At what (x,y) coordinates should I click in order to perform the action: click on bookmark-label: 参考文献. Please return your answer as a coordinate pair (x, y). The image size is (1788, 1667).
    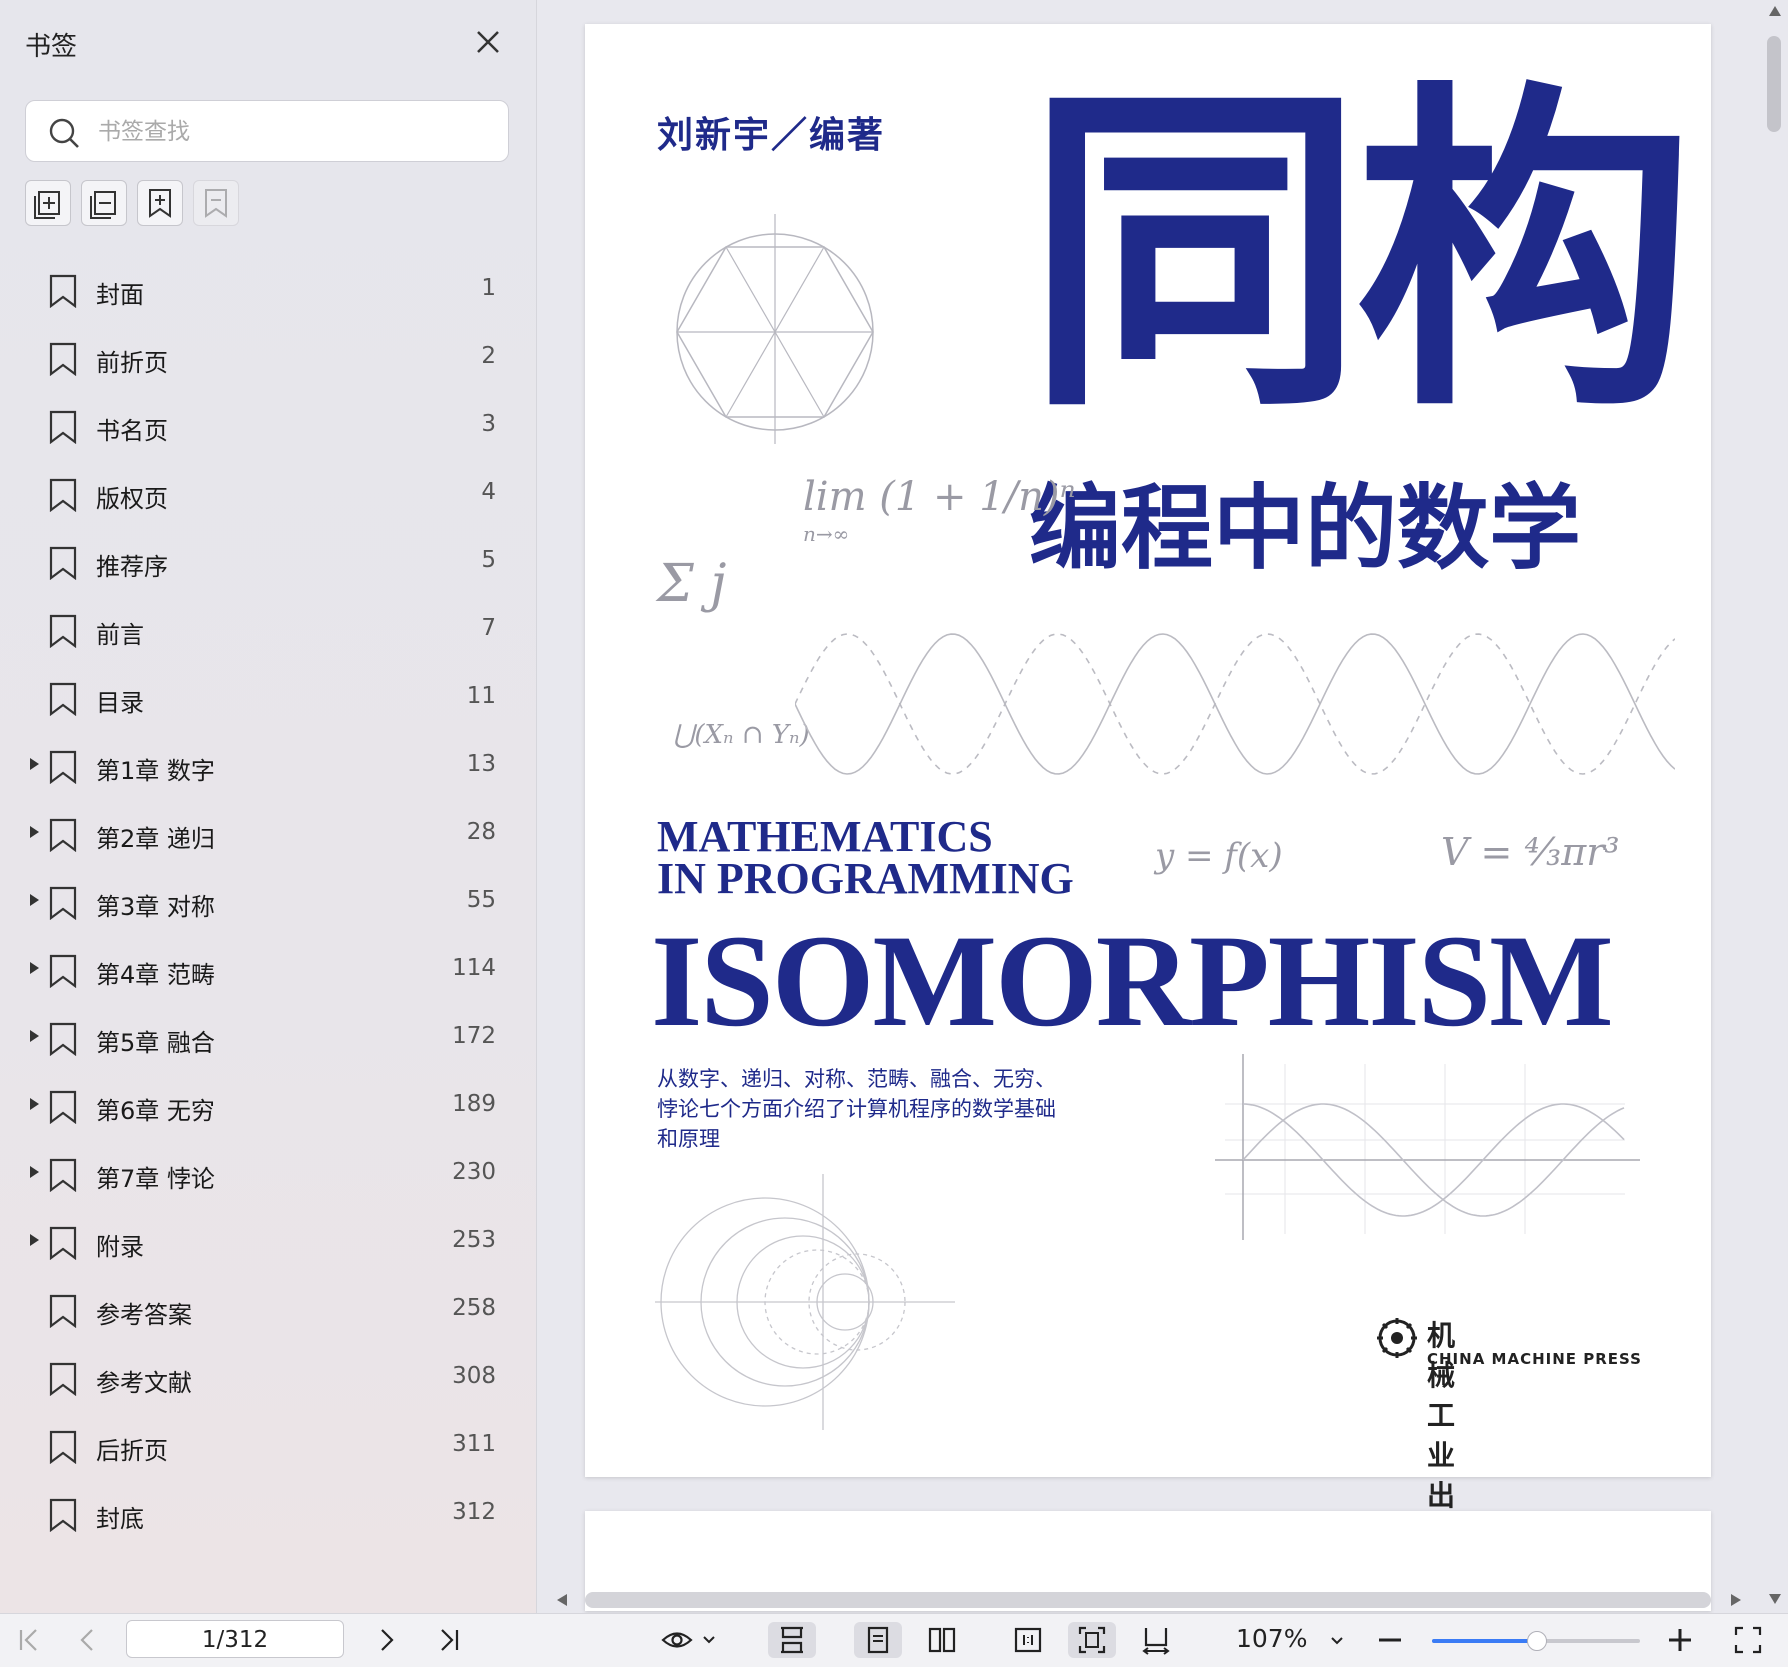
    Looking at the image, I should click on (144, 1383).